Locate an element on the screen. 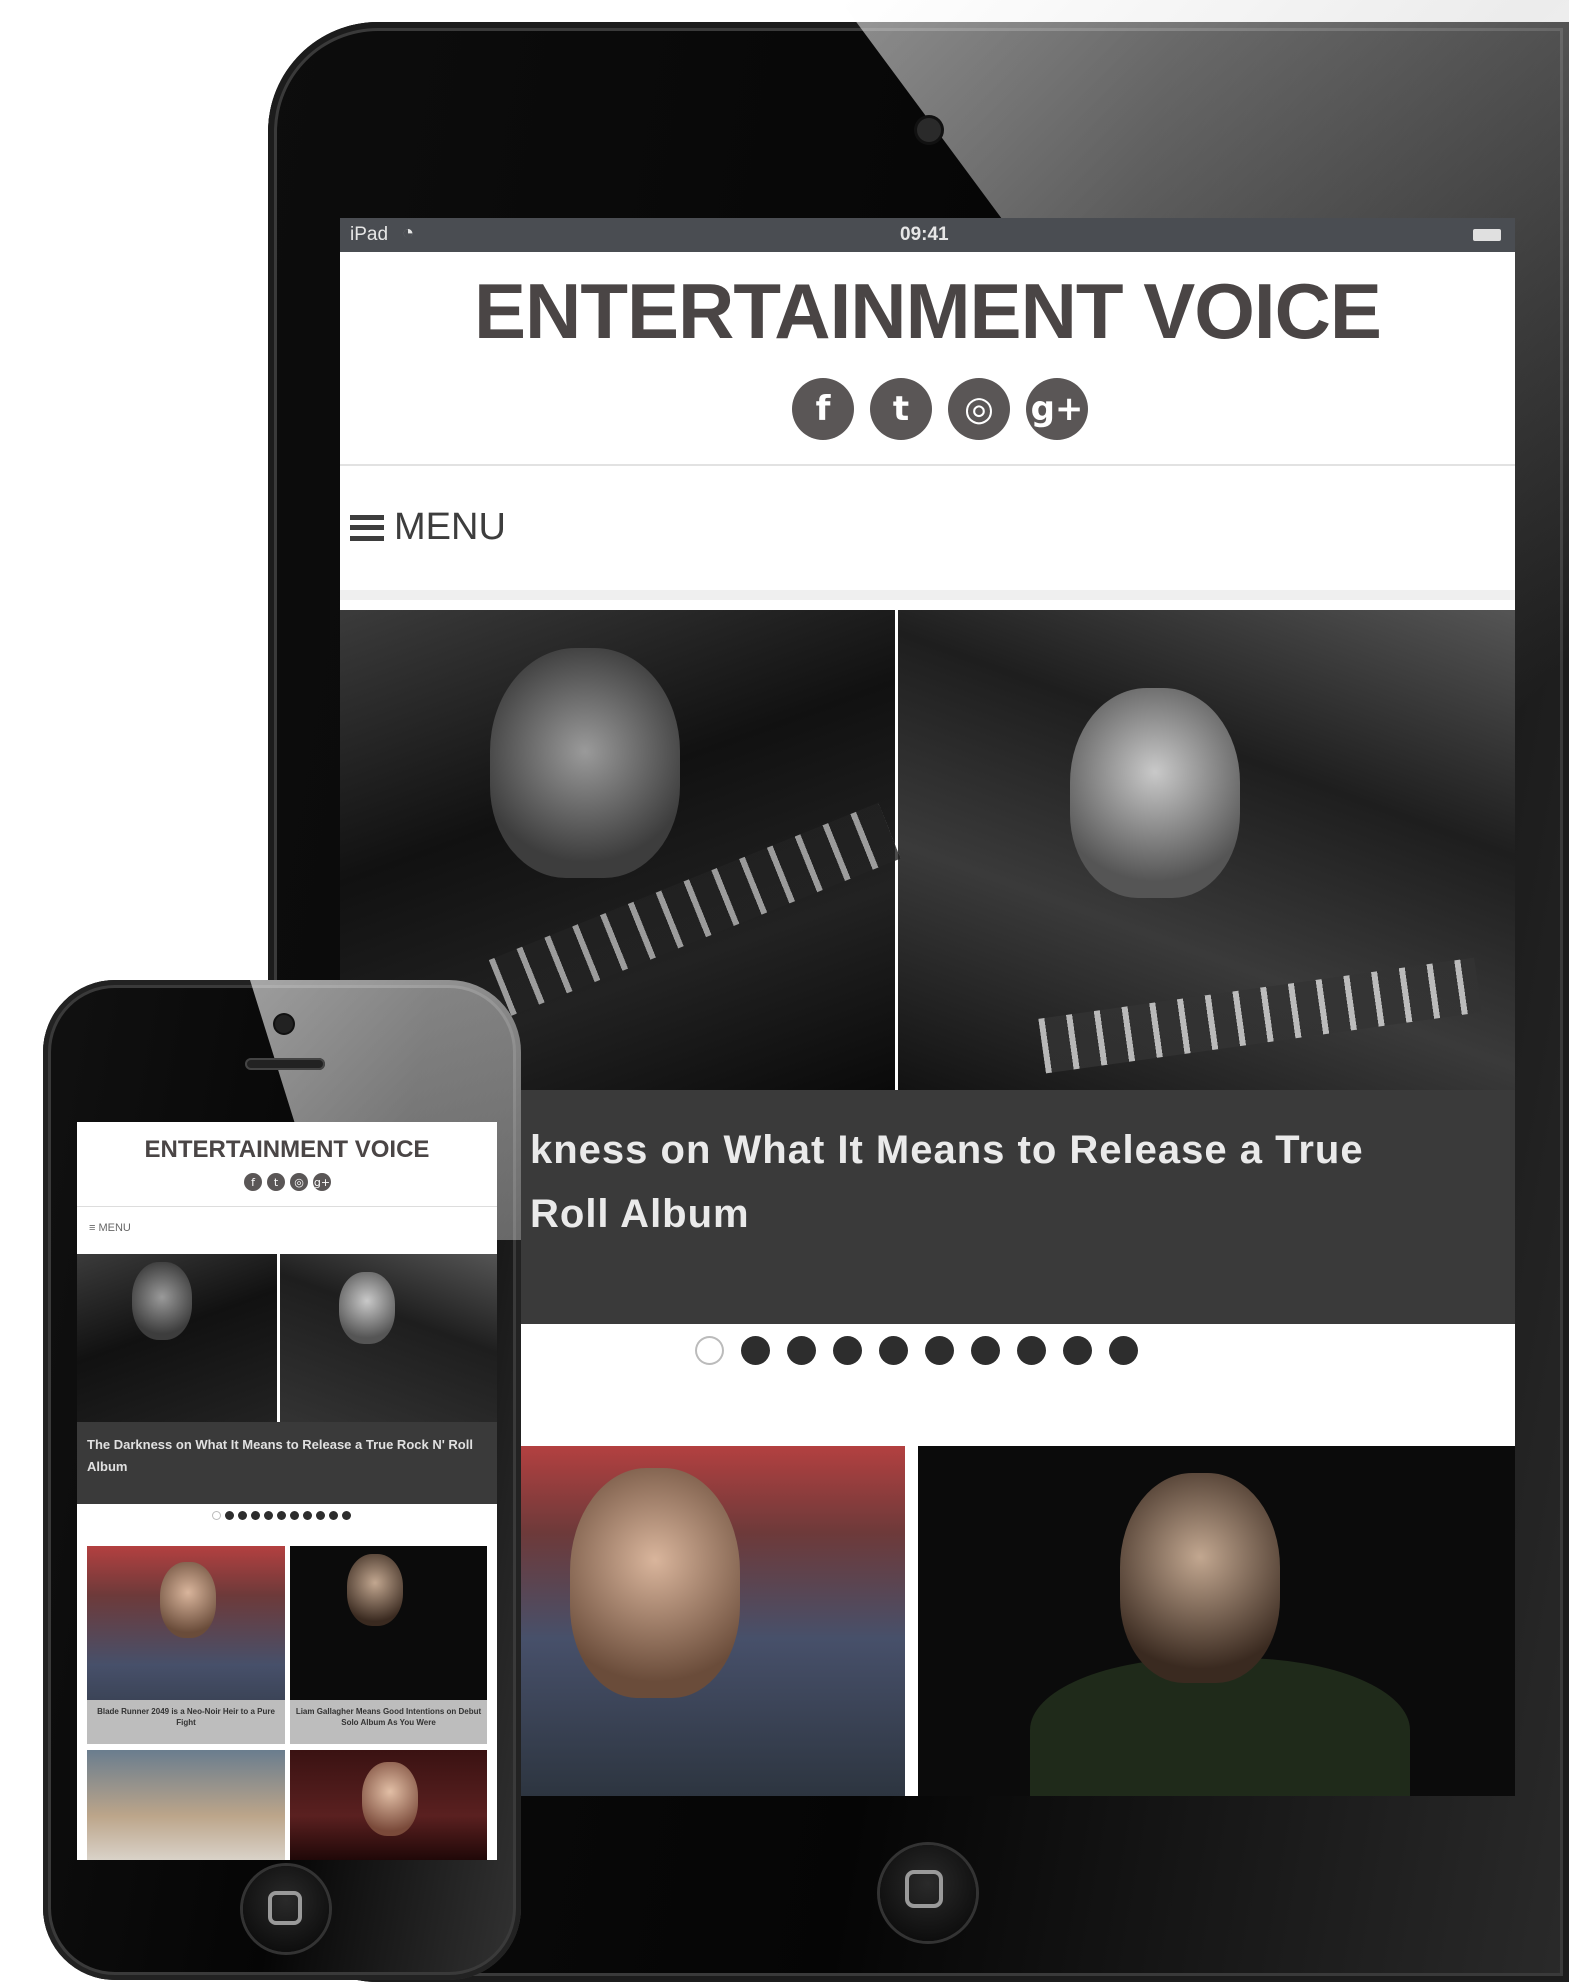  header-divider is located at coordinates (287, 1206).